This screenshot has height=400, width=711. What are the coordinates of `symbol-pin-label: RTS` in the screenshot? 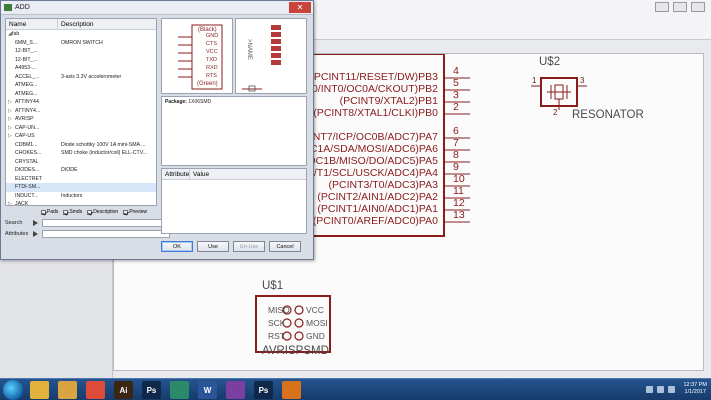 It's located at (211, 76).